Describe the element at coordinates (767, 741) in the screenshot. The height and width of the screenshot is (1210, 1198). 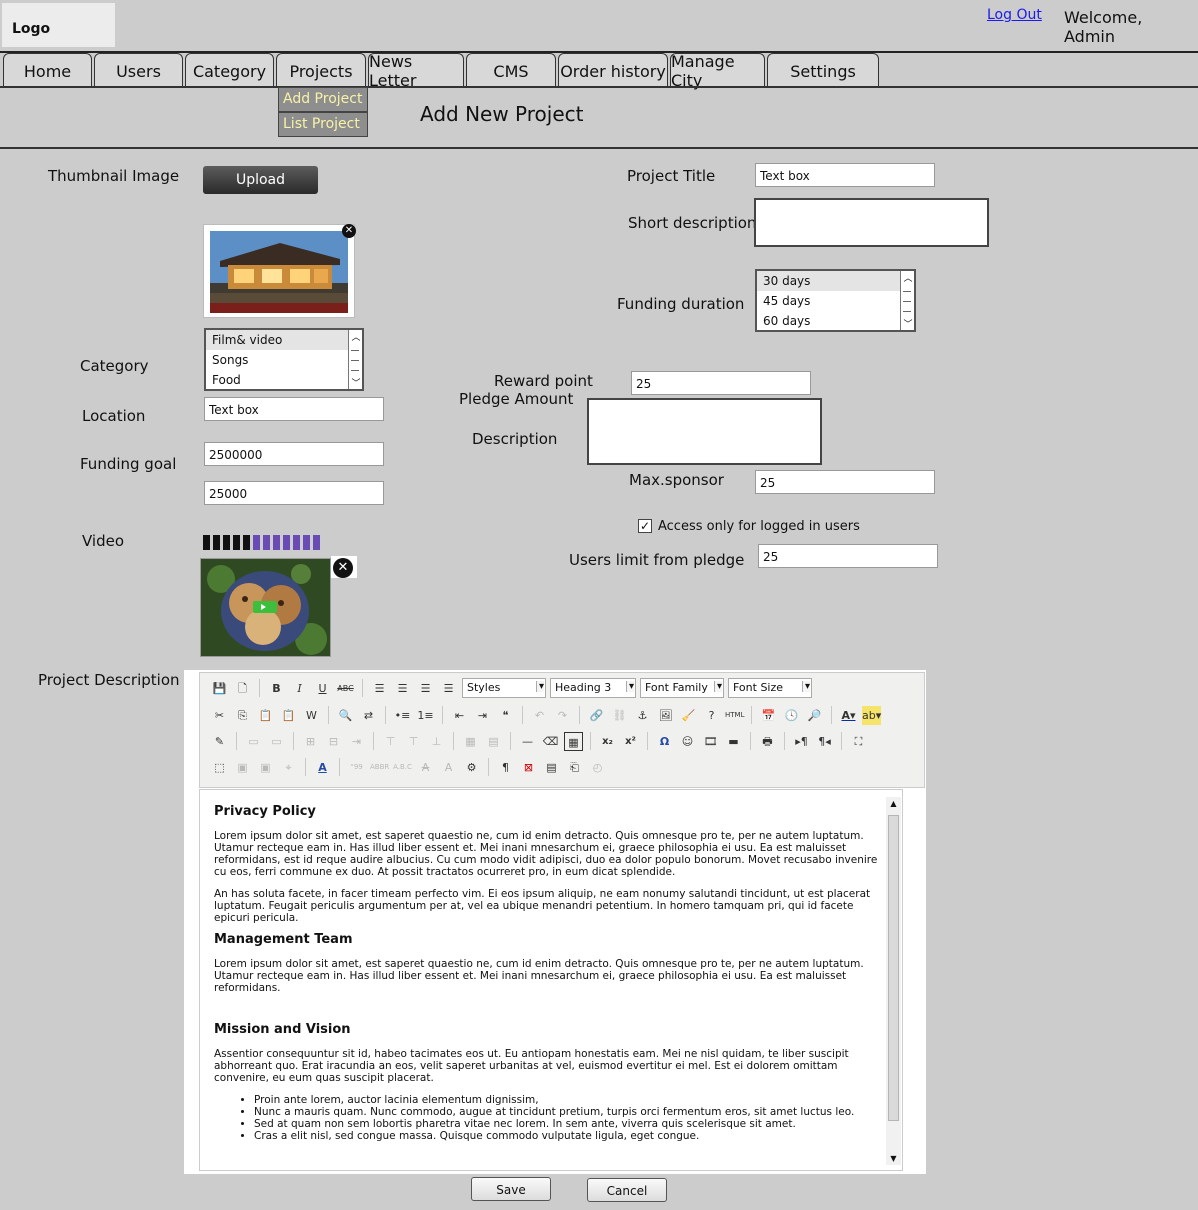
I see `print-icon: 🖶` at that location.